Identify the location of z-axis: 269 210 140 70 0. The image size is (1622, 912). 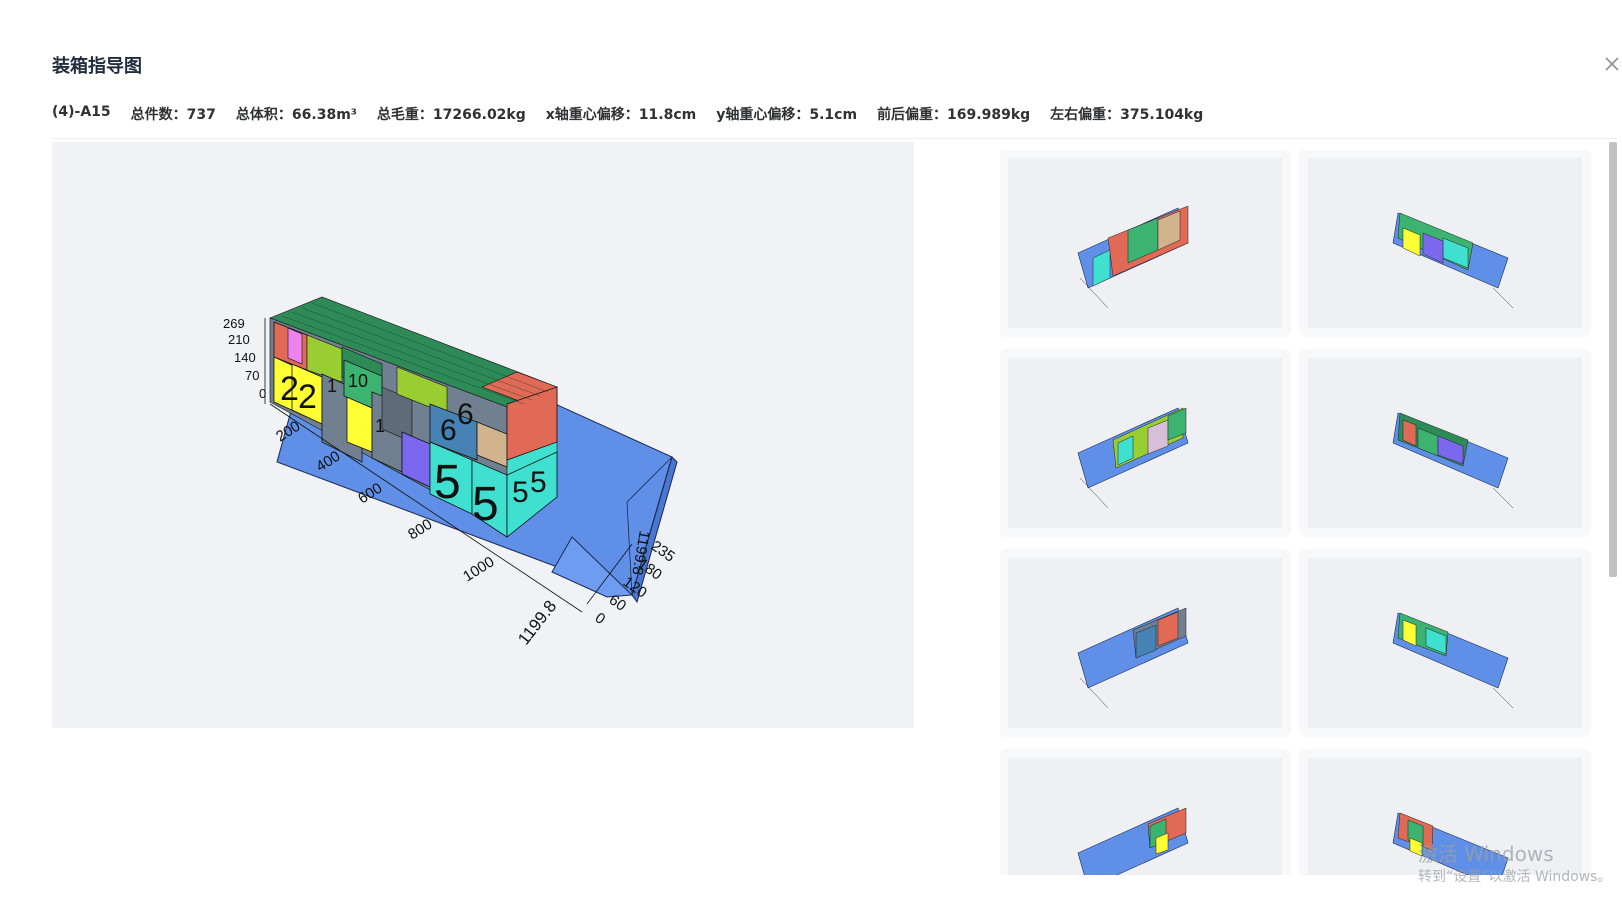
(244, 360).